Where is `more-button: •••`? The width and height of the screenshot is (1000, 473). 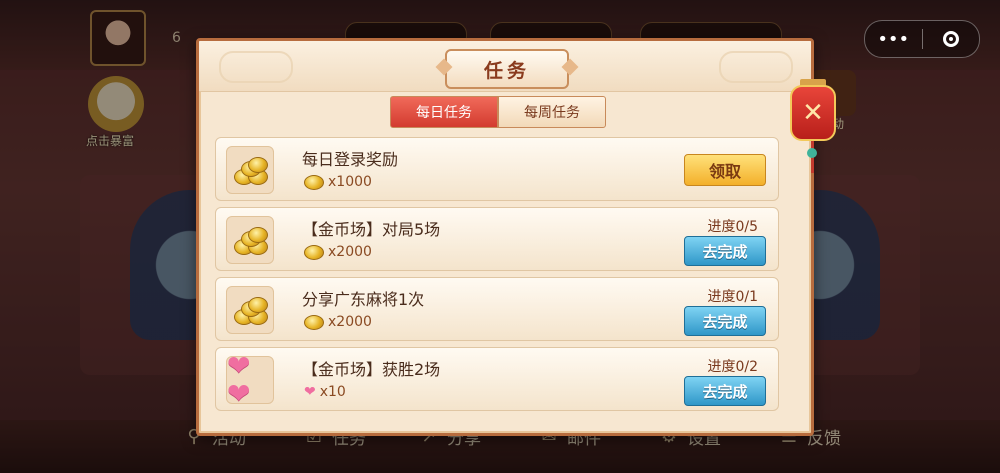
more-button: ••• is located at coordinates (893, 39).